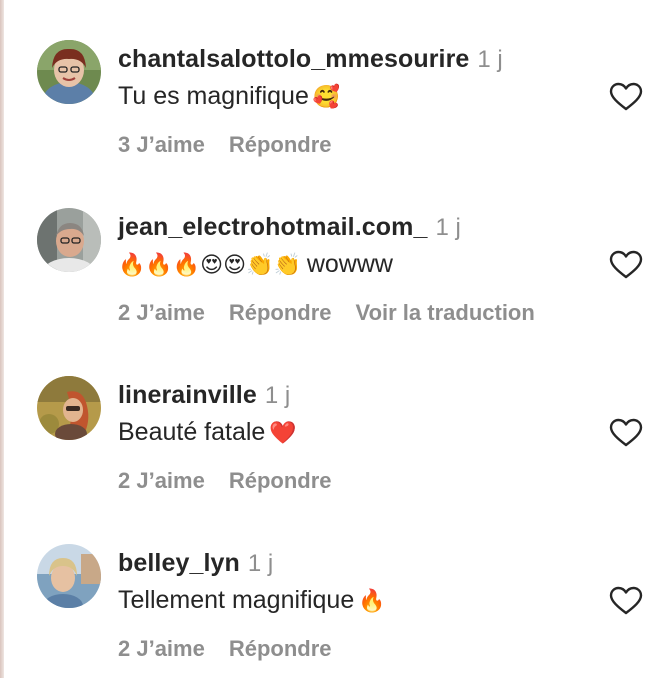 This screenshot has width=666, height=678. I want to click on comment-text: Beauté fatale ❤️, so click(207, 433).